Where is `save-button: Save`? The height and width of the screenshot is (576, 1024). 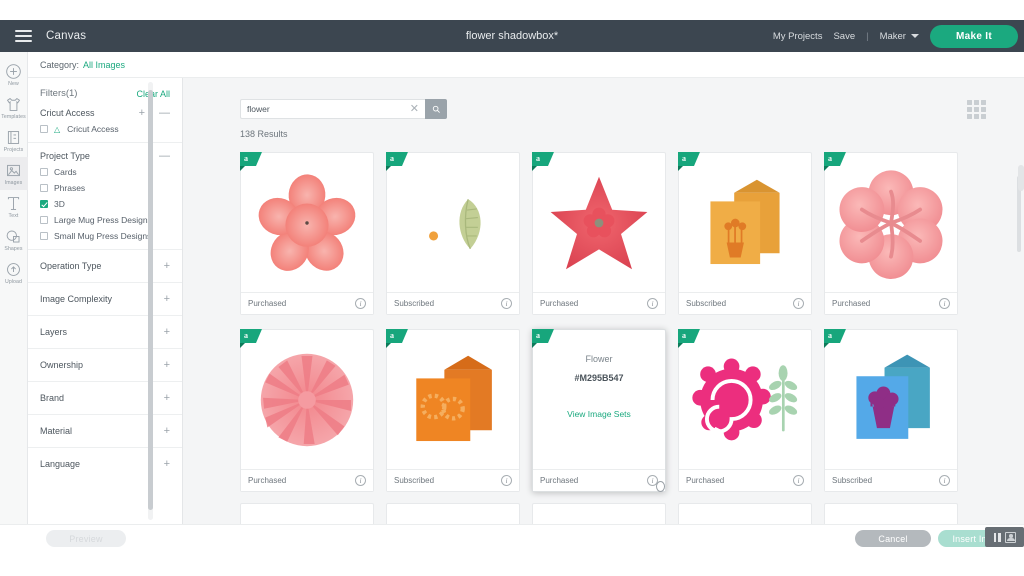 save-button: Save is located at coordinates (844, 36).